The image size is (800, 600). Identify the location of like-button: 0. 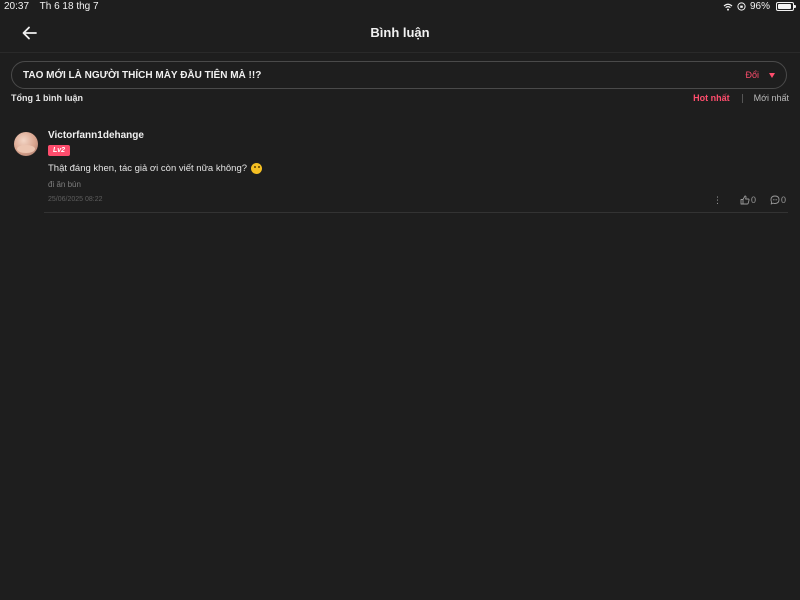
(748, 200).